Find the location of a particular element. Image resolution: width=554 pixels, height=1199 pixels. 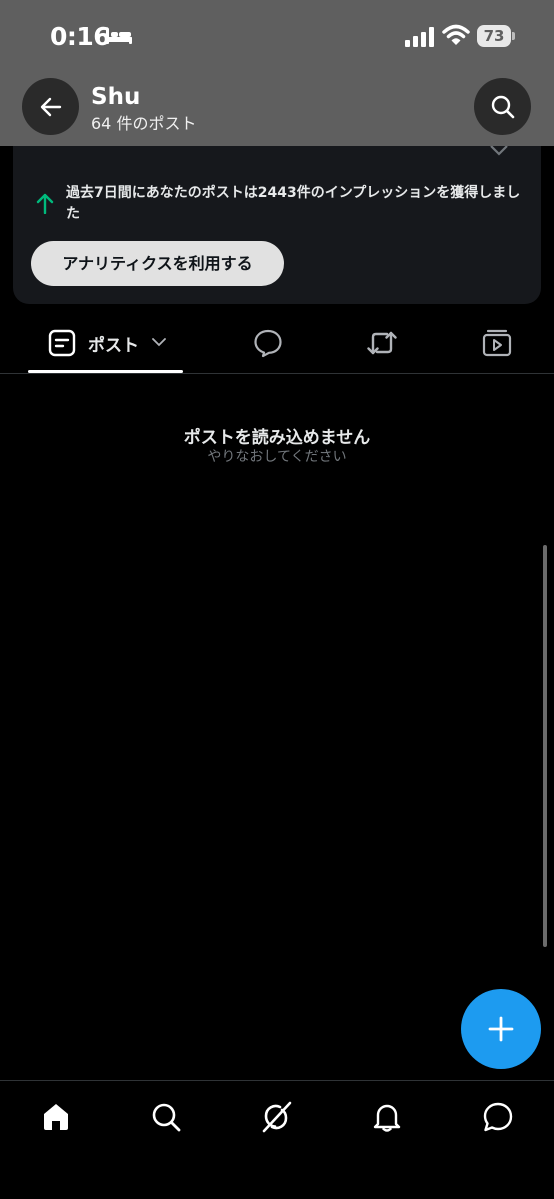

status-bar: 0:16 73 is located at coordinates (277, 35).